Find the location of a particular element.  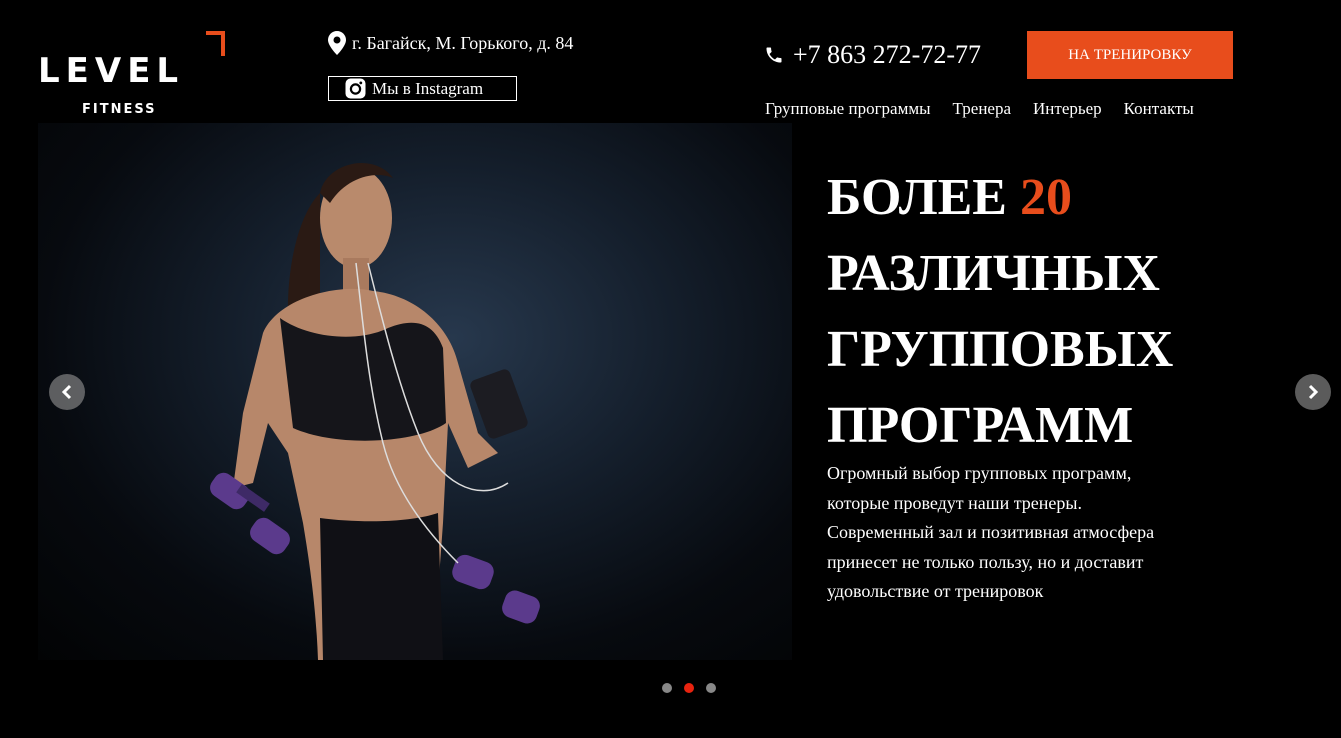

address-text: г. Багайск, М. Горького, д. 84 is located at coordinates (463, 42).